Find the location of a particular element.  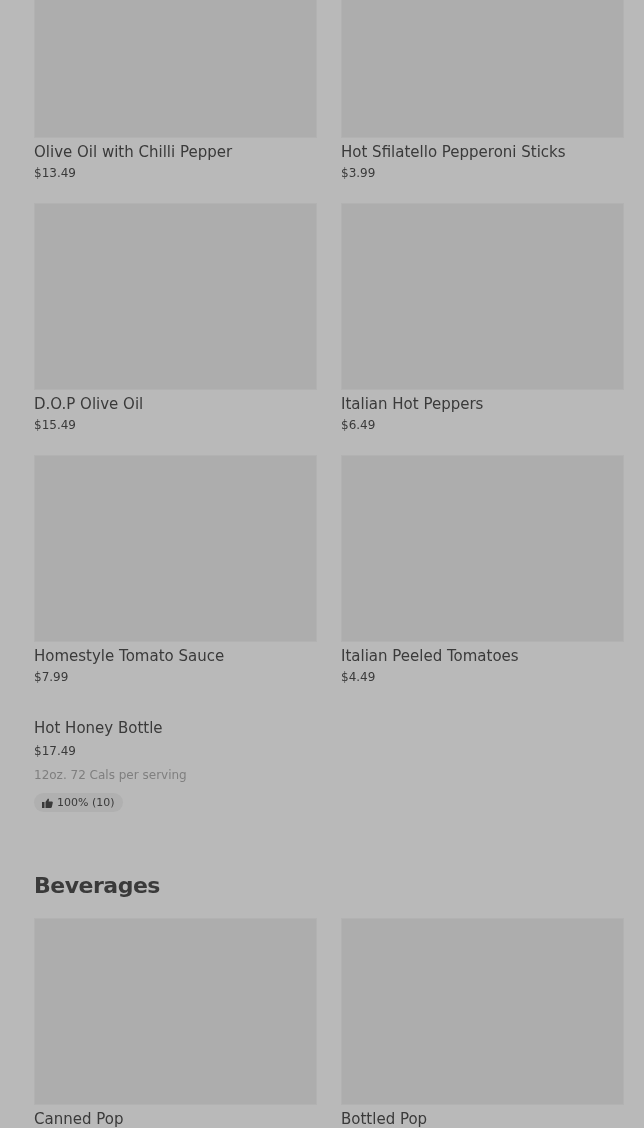

item-price: $3.99 is located at coordinates (359, 173).